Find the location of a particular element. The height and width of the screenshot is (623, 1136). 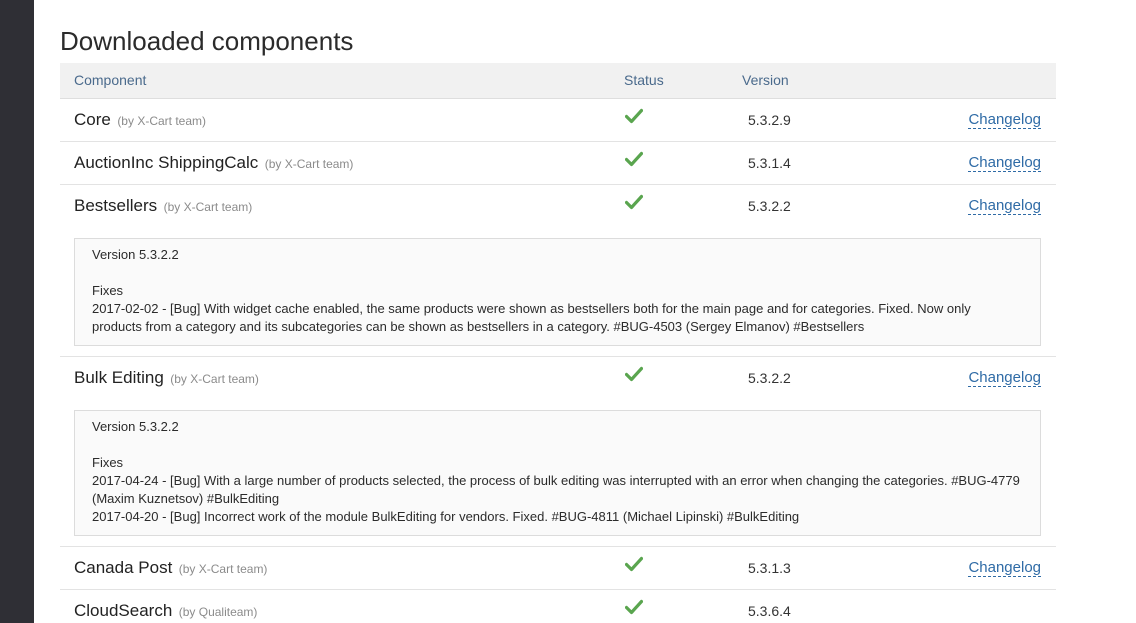

component-name: Canada Post is located at coordinates (123, 567).